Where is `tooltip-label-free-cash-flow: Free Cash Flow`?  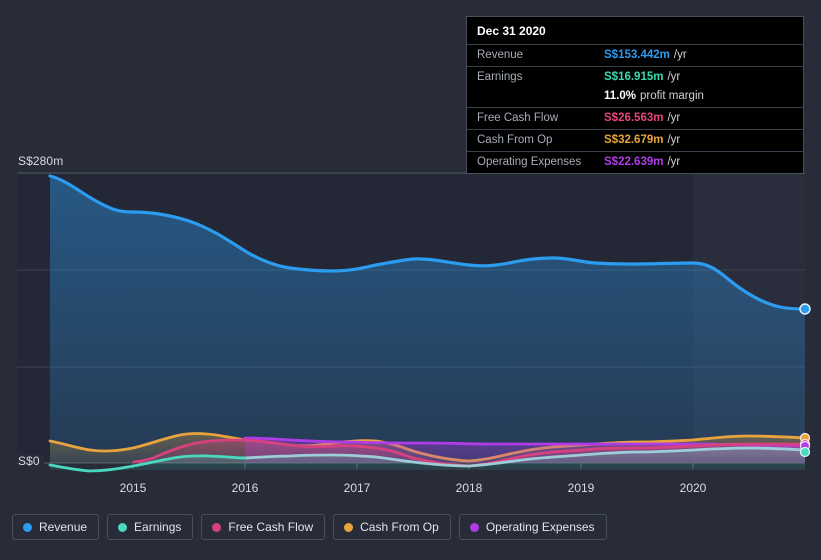 tooltip-label-free-cash-flow: Free Cash Flow is located at coordinates (518, 118).